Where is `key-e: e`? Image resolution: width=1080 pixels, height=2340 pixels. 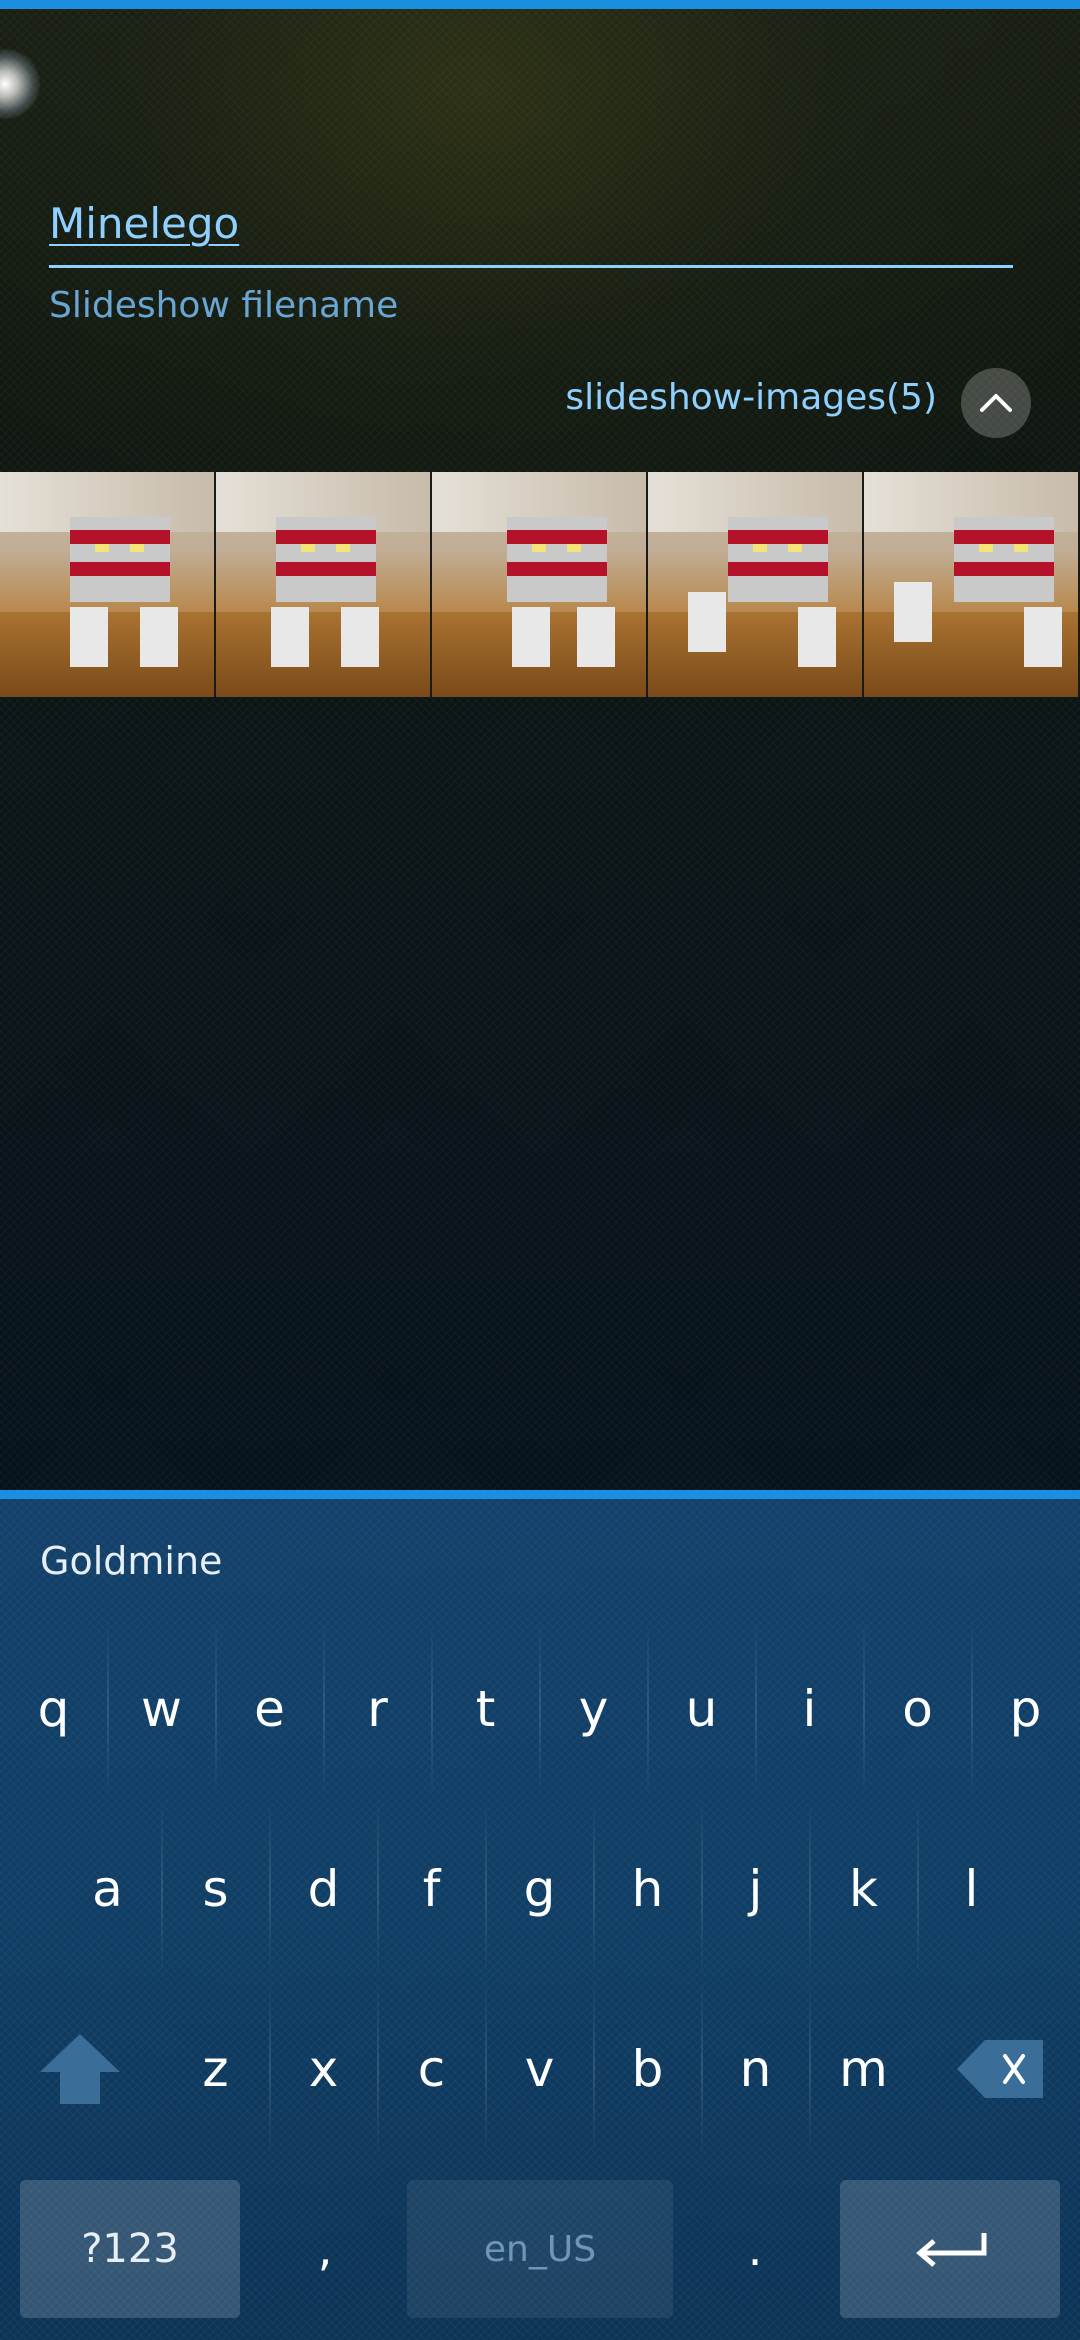 key-e: e is located at coordinates (269, 1709).